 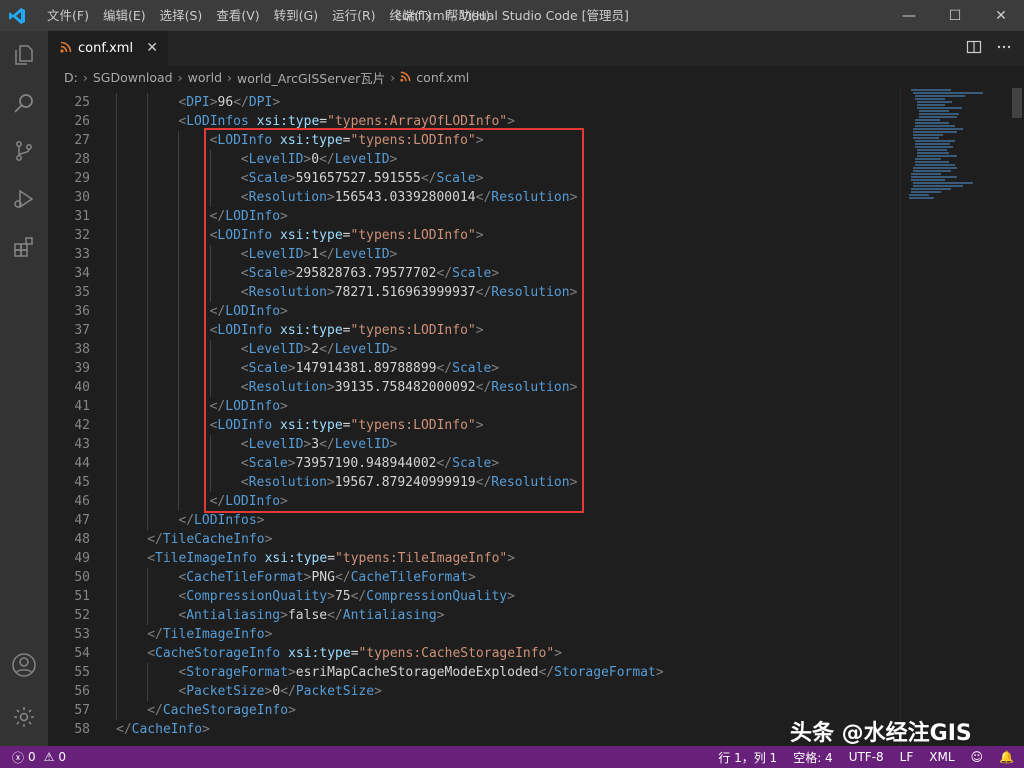 What do you see at coordinates (82, 425) in the screenshot?
I see `line-number: 42` at bounding box center [82, 425].